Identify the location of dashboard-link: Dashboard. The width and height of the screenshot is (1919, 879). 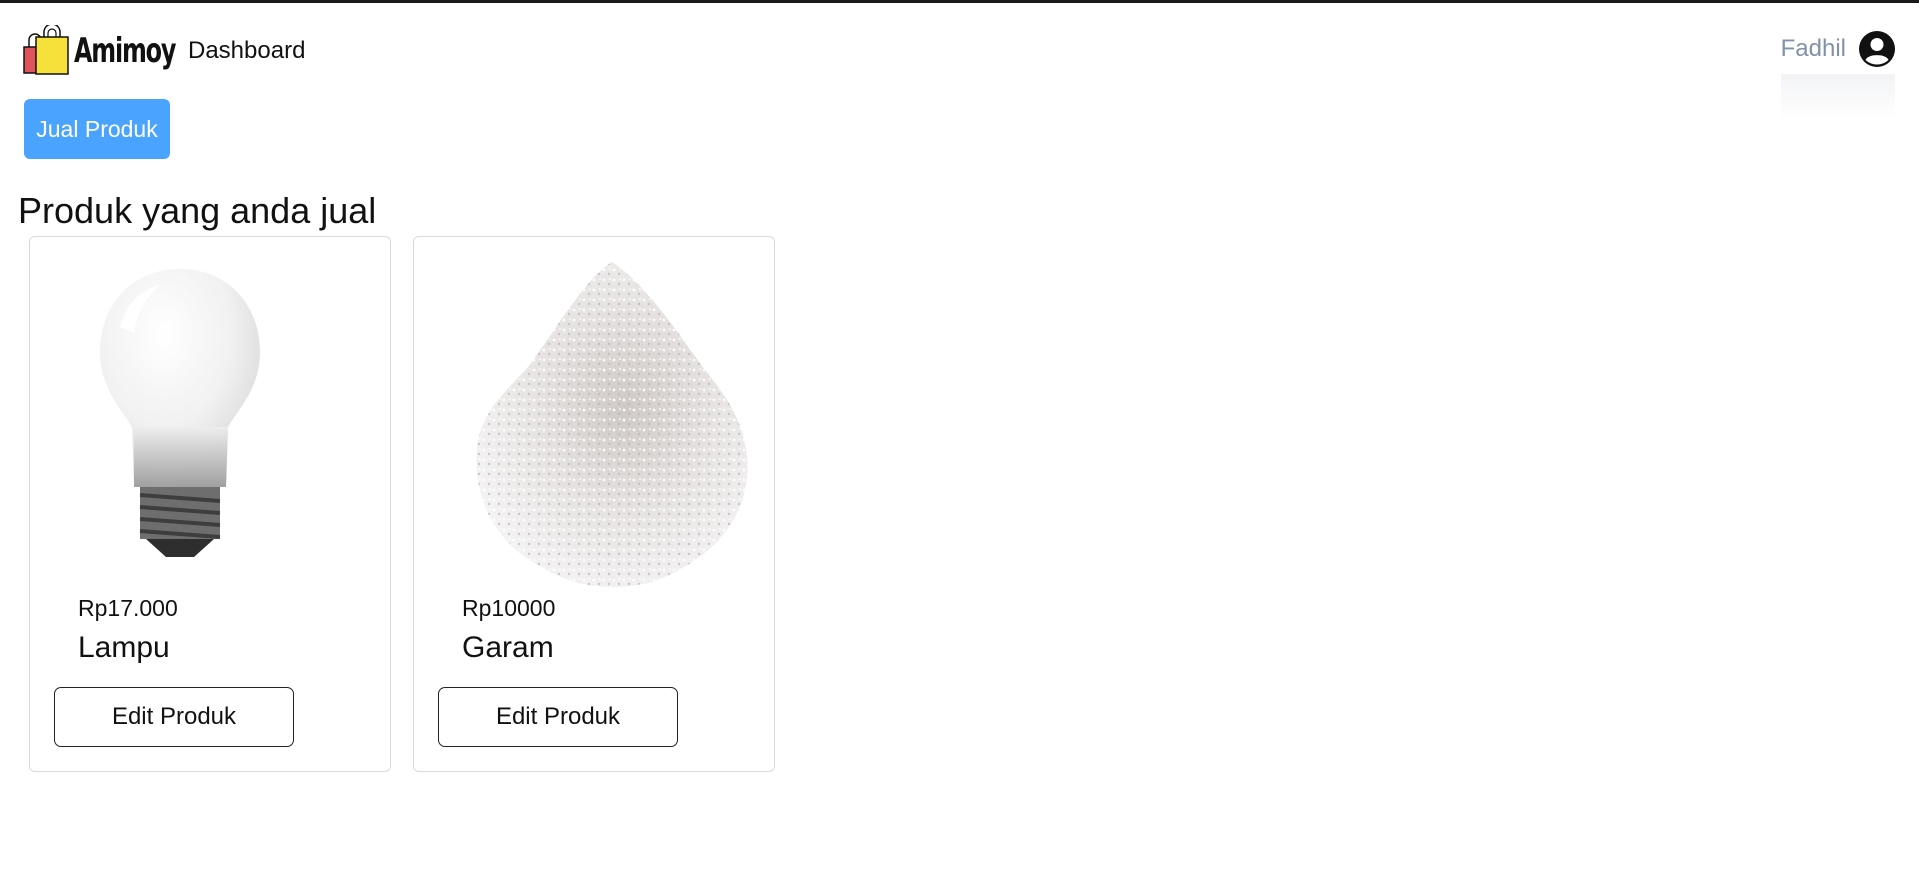
(246, 51).